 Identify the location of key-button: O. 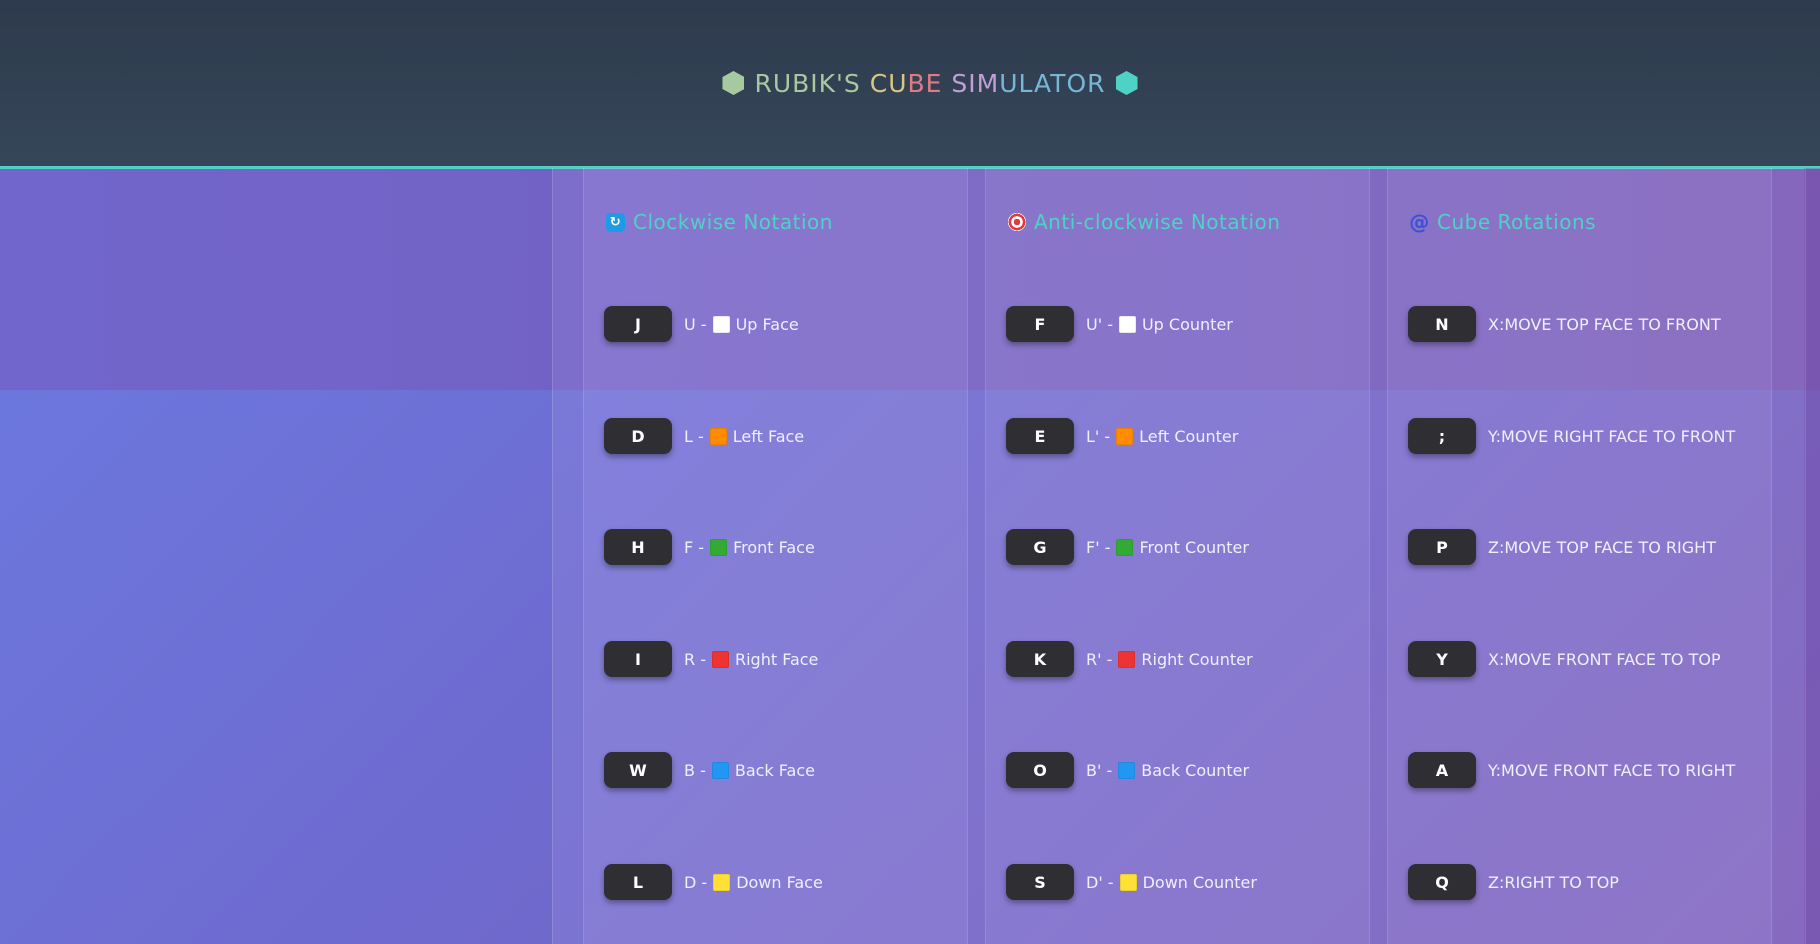
(1040, 770).